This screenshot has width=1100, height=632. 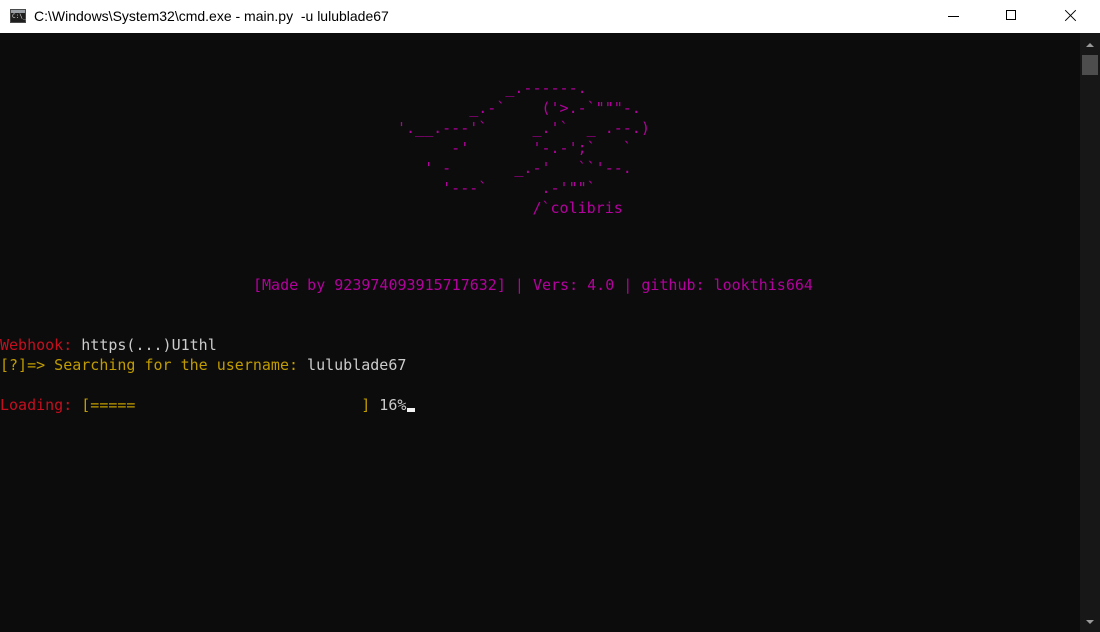 What do you see at coordinates (954, 16) in the screenshot?
I see `minimize-button` at bounding box center [954, 16].